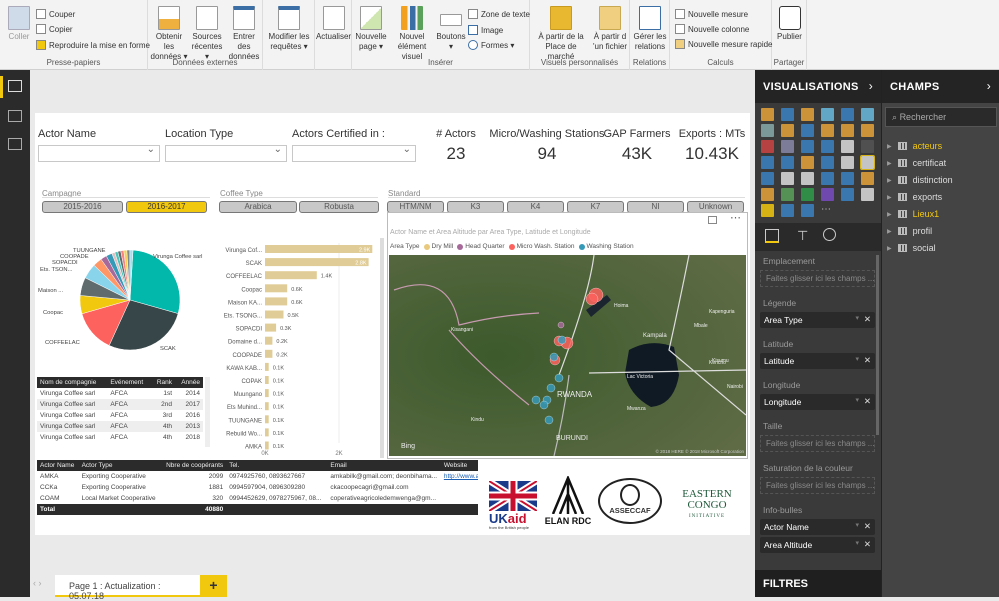  I want to click on chevron-right-icon: ›, so click(871, 86).